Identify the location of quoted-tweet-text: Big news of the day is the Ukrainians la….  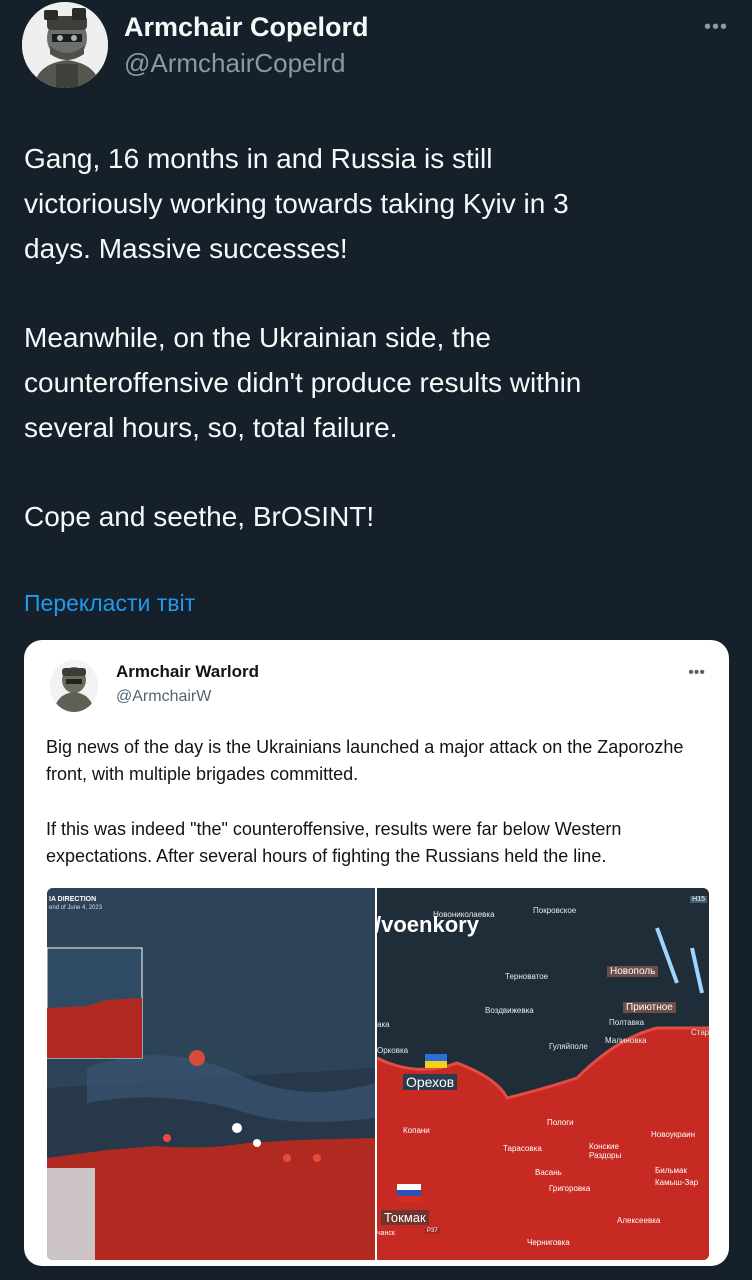
(378, 816).